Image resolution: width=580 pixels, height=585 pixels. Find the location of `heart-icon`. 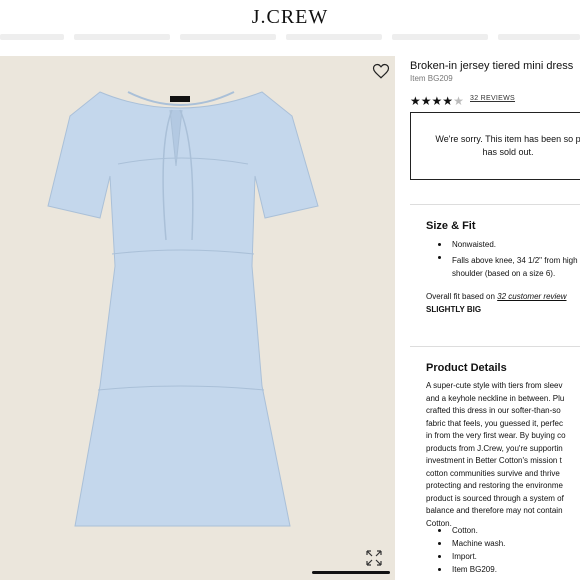

heart-icon is located at coordinates (381, 71).